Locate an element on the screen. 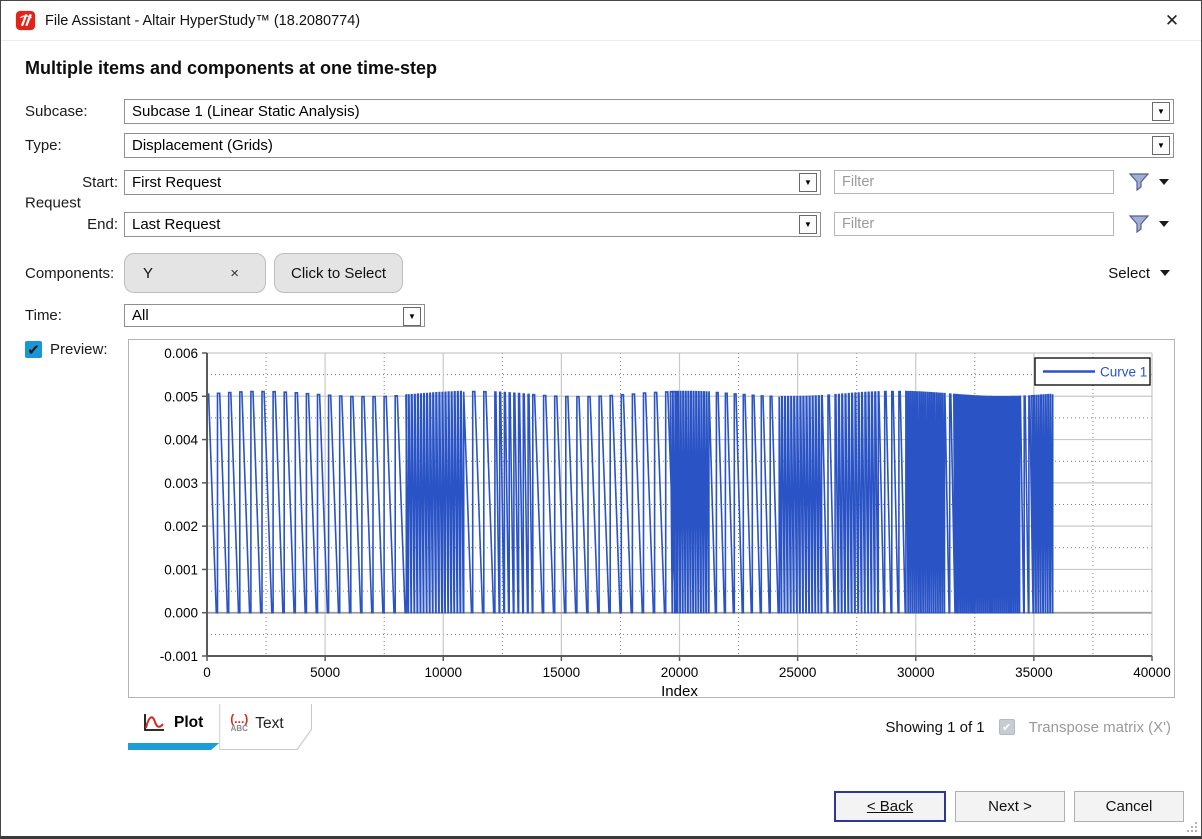 The image size is (1202, 839). svg-text: 40000 is located at coordinates (1152, 672).